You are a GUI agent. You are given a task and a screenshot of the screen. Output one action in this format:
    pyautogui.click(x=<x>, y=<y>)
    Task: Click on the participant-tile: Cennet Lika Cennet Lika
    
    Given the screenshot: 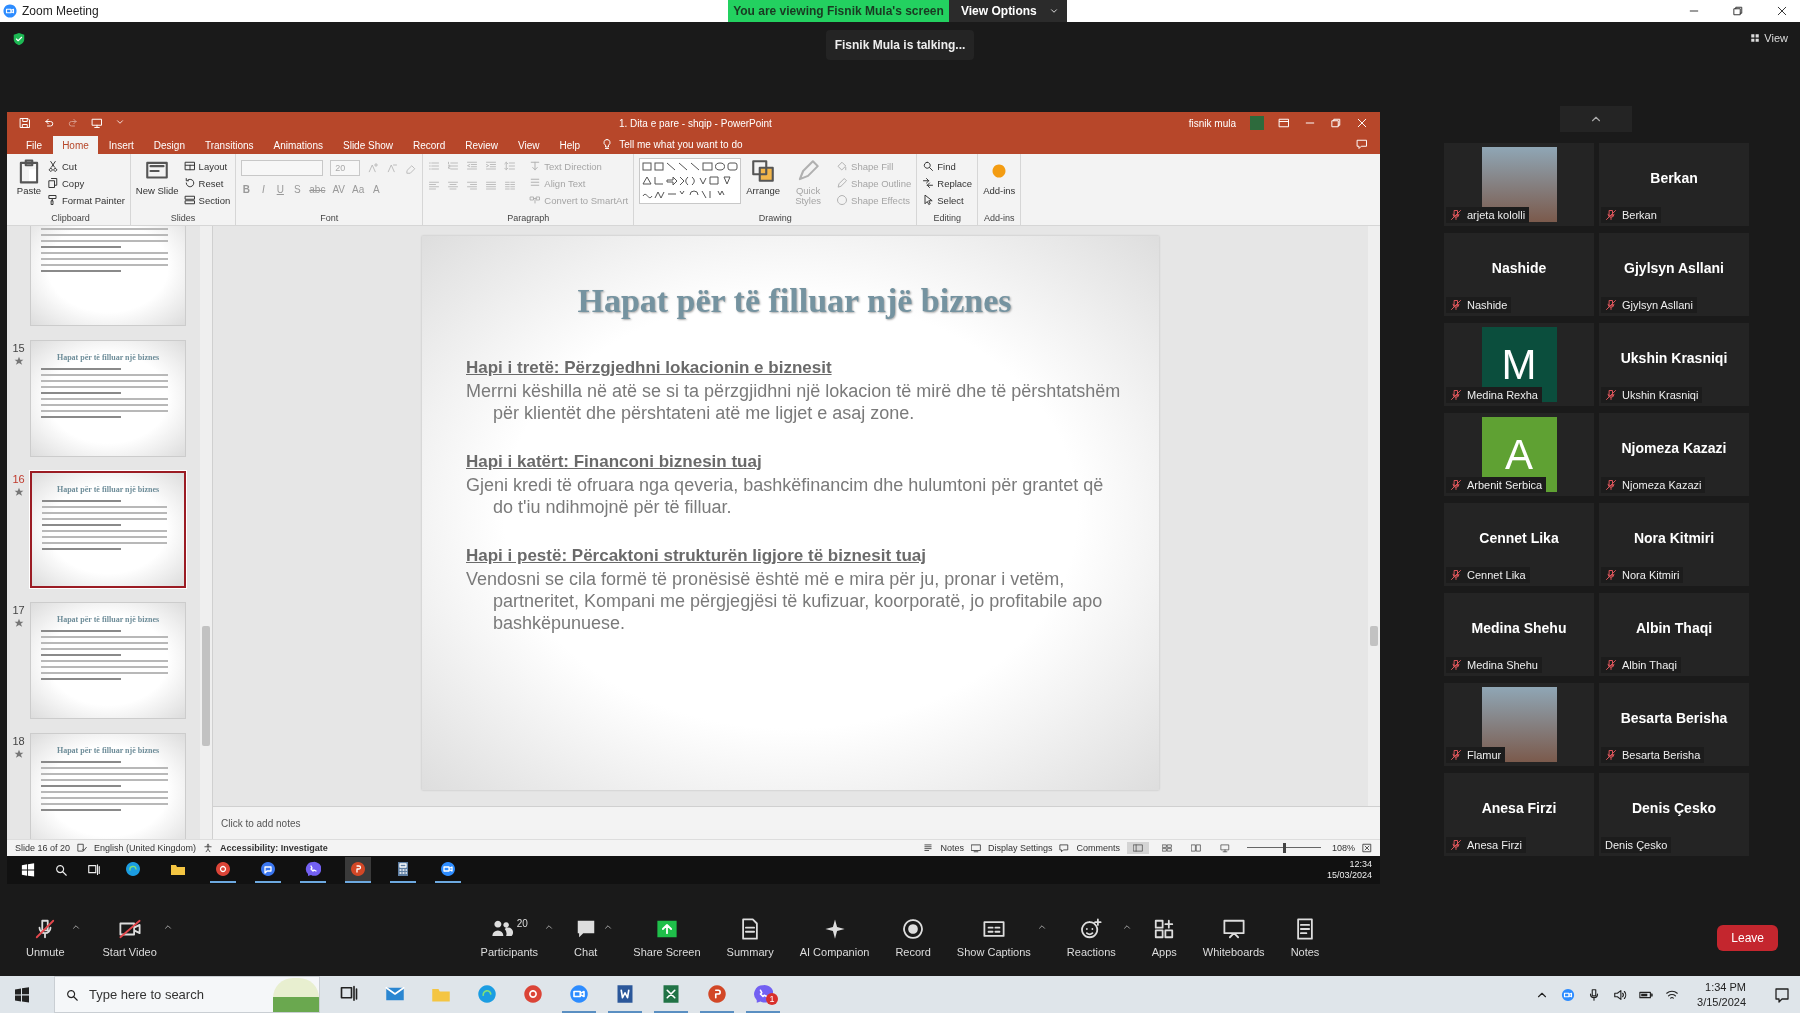 What is the action you would take?
    pyautogui.click(x=1519, y=544)
    